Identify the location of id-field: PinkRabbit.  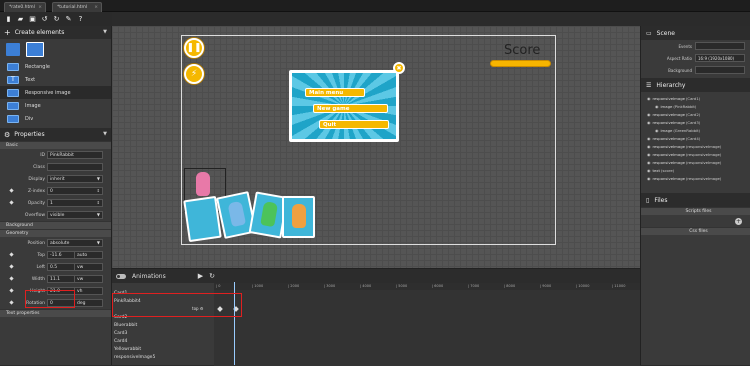
(75, 155).